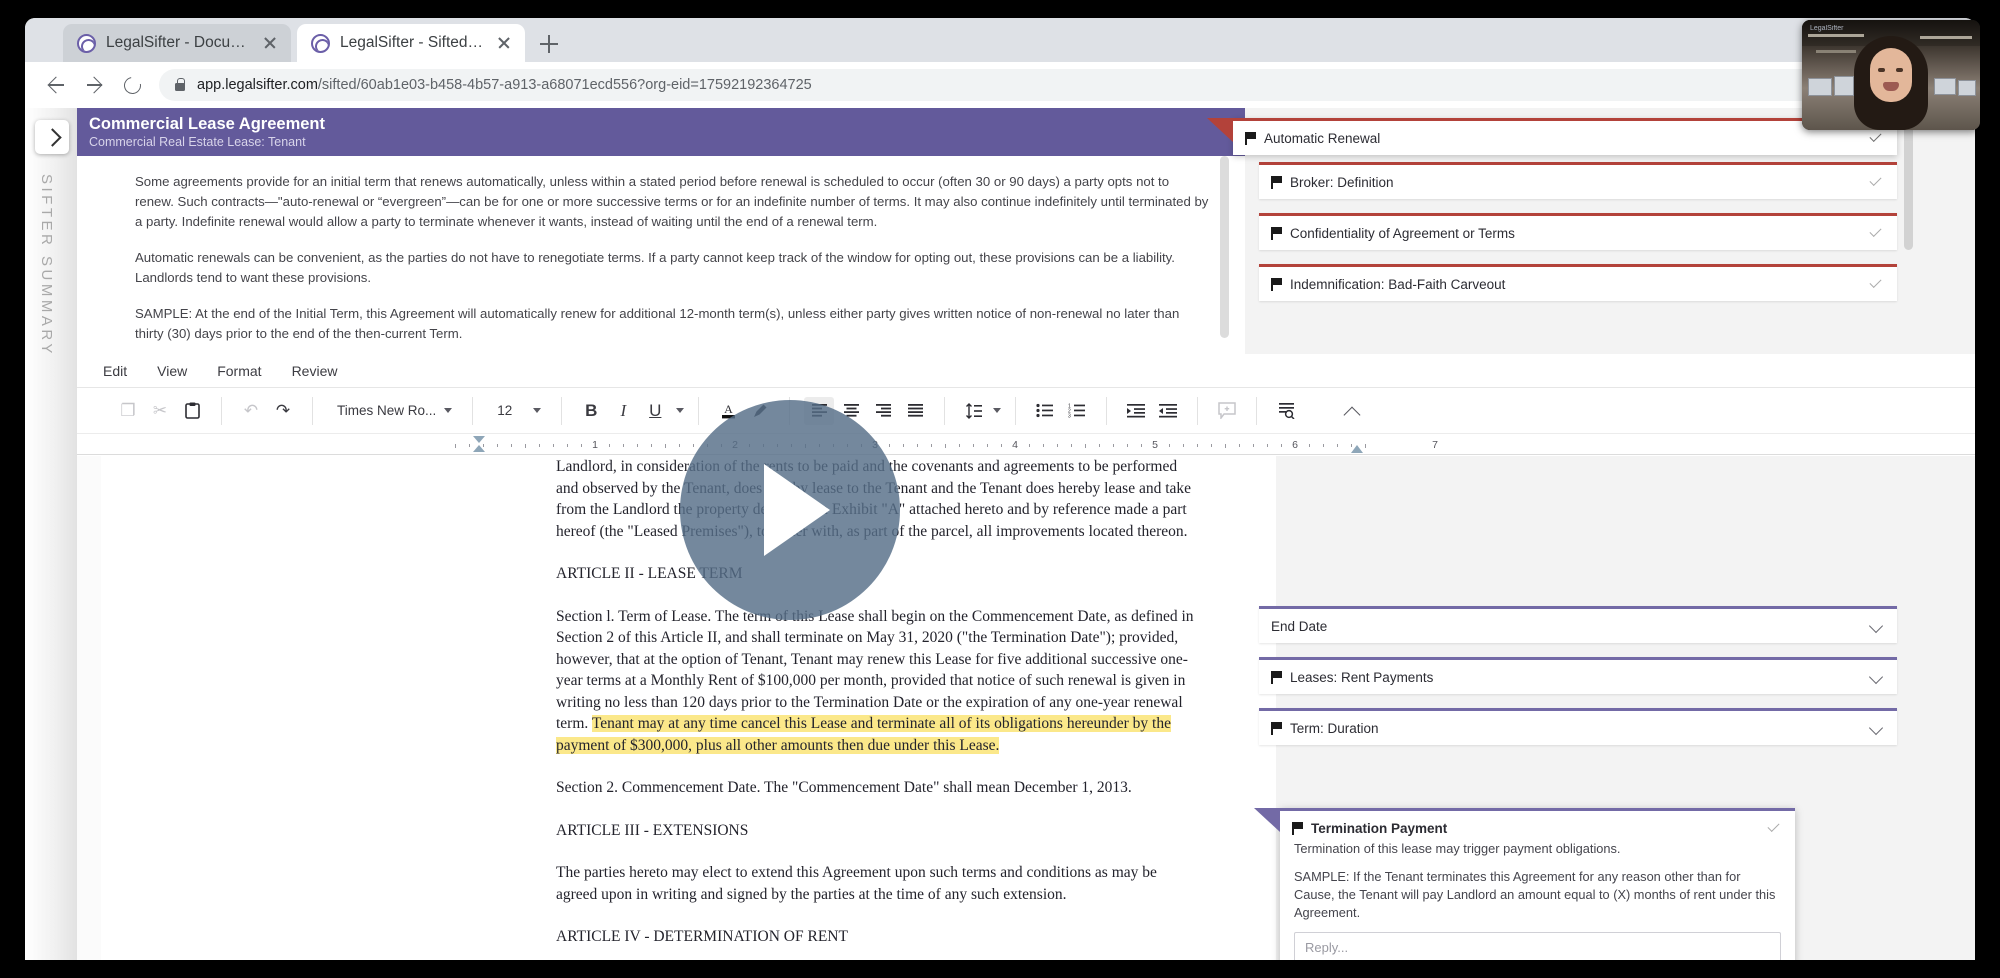 The height and width of the screenshot is (978, 2000). I want to click on underline-icon: U, so click(655, 411).